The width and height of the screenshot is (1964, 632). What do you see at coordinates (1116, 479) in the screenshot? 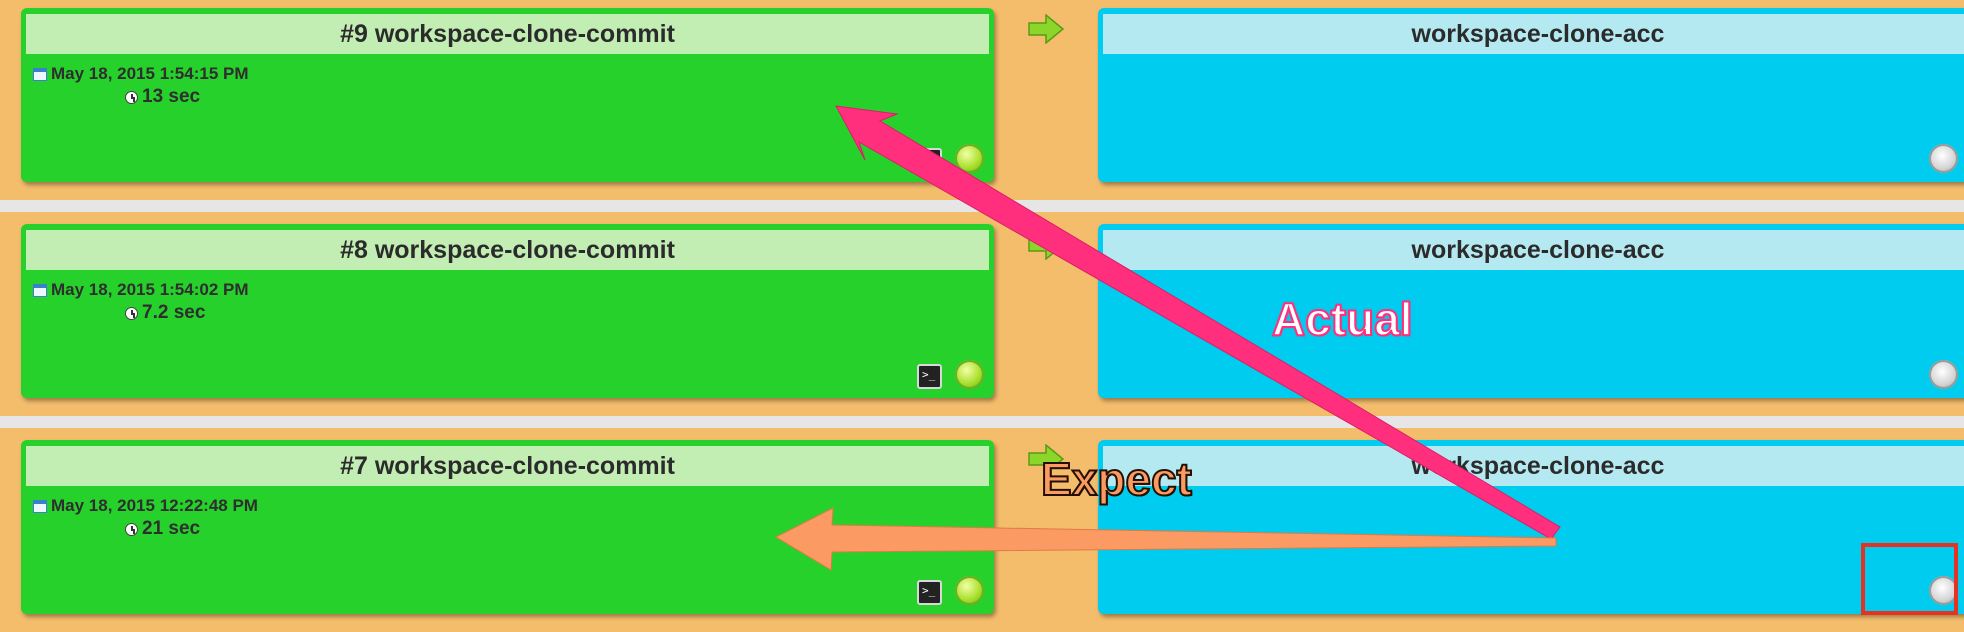
I see `expect-label: Expect` at bounding box center [1116, 479].